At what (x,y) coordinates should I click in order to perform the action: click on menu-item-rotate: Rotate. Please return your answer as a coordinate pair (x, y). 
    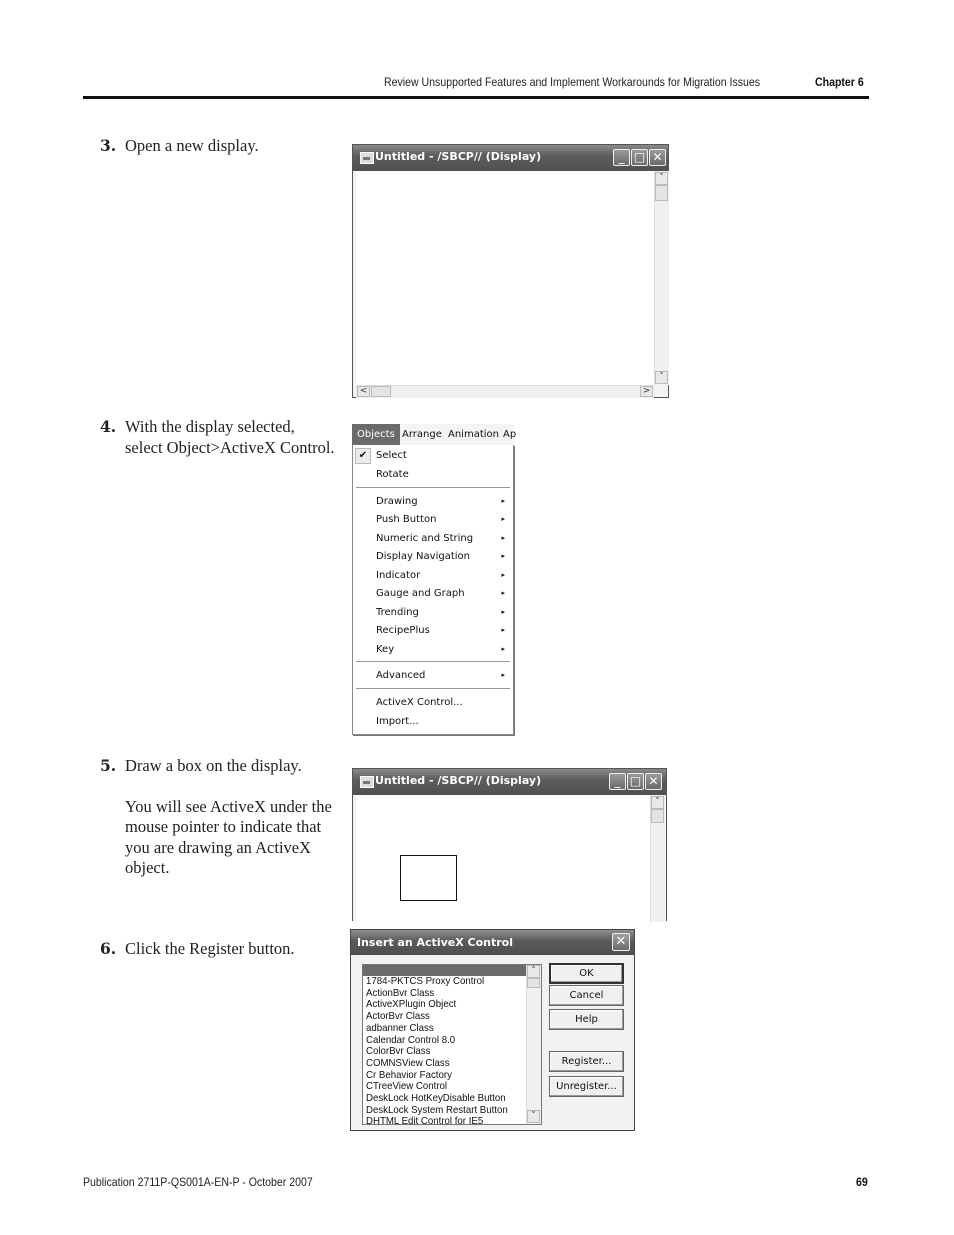
    Looking at the image, I should click on (392, 474).